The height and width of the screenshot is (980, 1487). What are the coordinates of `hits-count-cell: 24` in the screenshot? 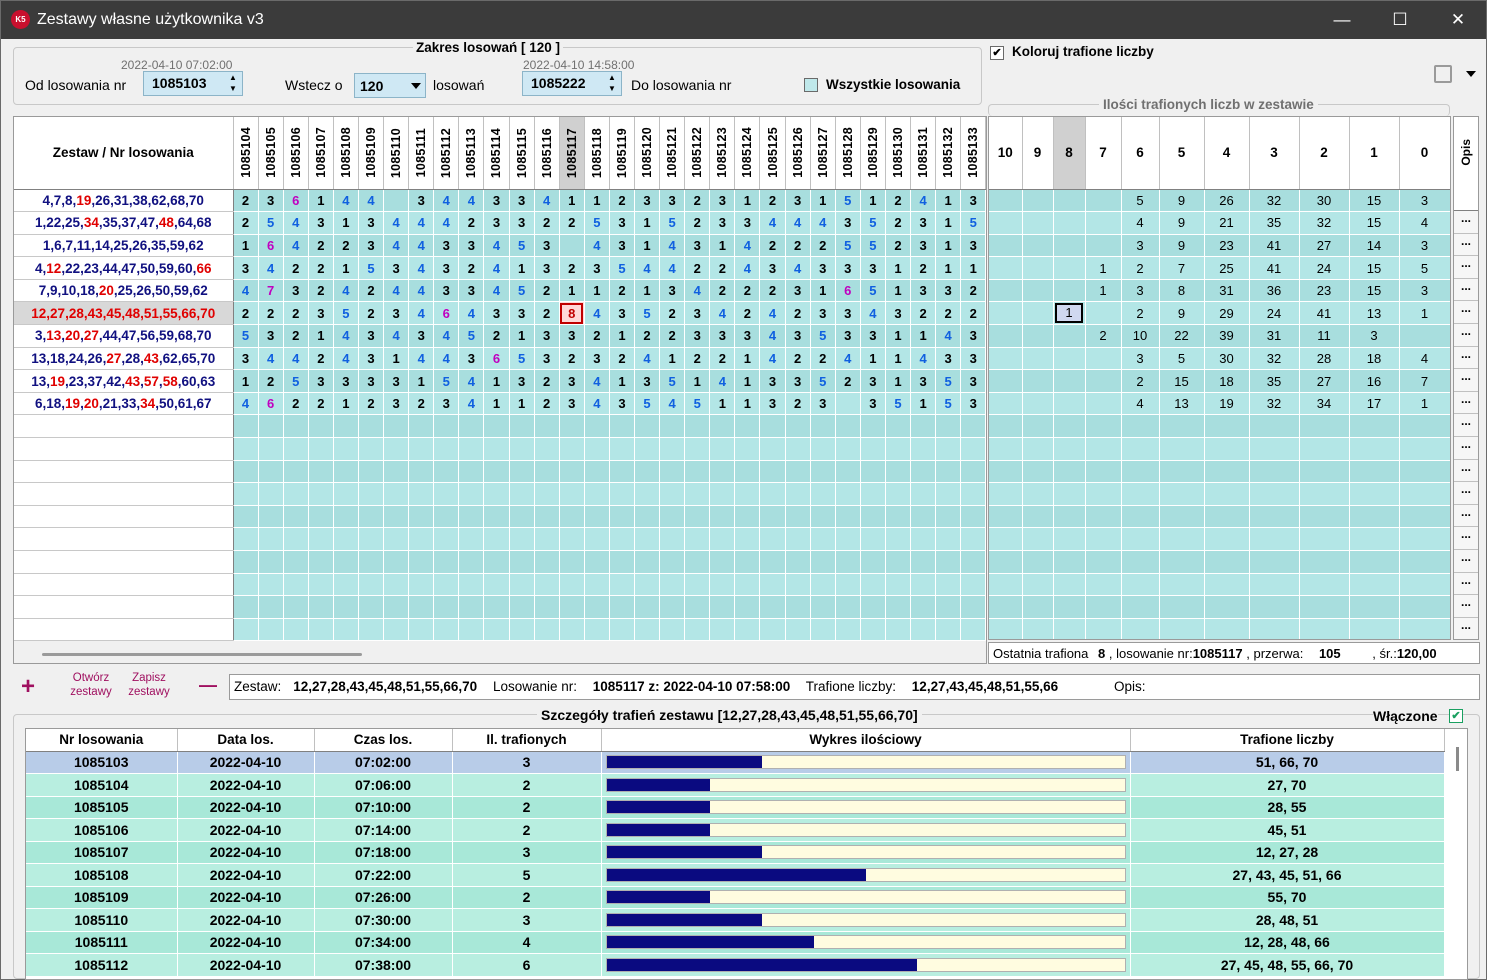 It's located at (1274, 313).